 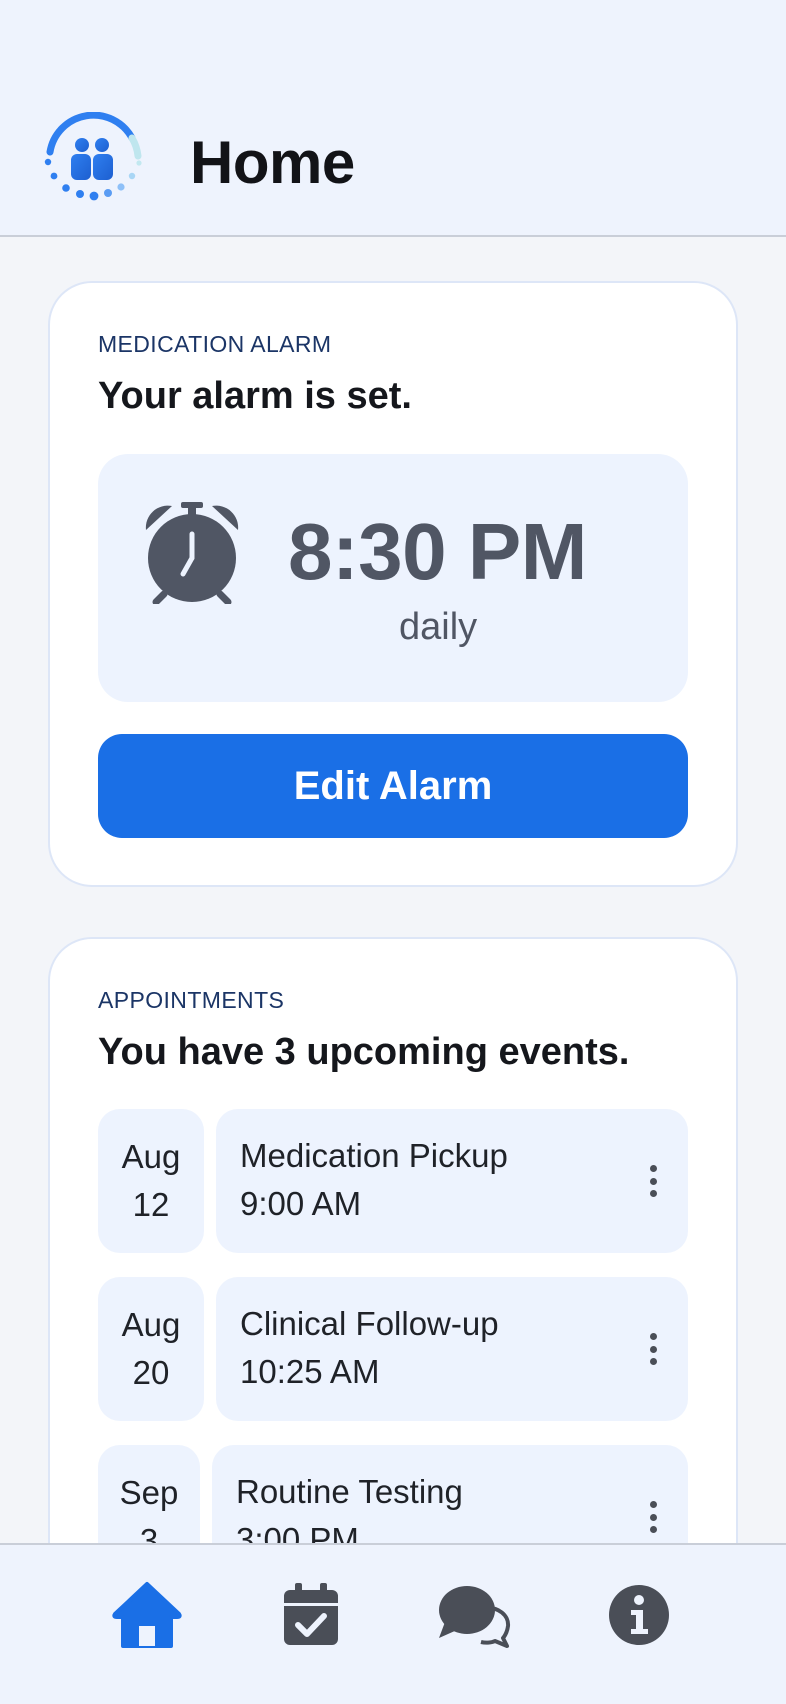 What do you see at coordinates (191, 1000) in the screenshot?
I see `appointments-card-eyebrow: APPOINTMENTS` at bounding box center [191, 1000].